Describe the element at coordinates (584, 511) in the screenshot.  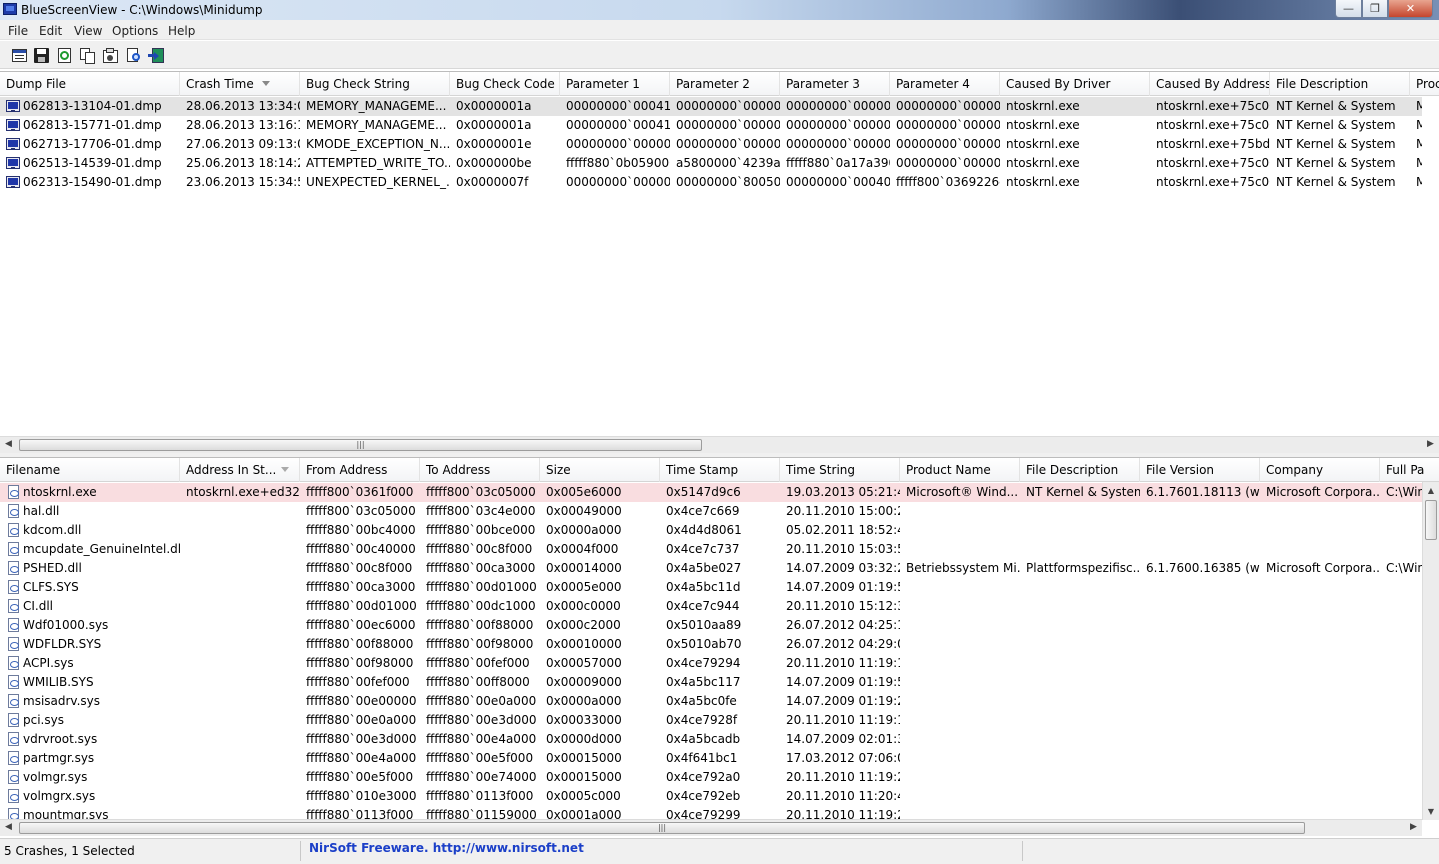
I see `table-cell: 0x00049000` at that location.